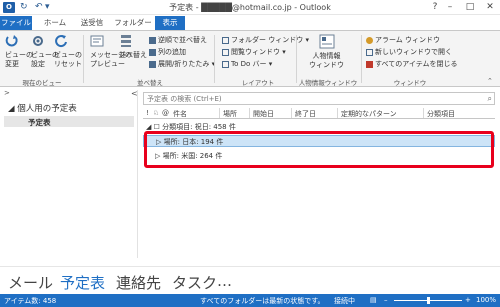 This screenshot has height=307, width=500. Describe the element at coordinates (69, 121) in the screenshot. I see `calendar-folder-item: 予定表` at that location.